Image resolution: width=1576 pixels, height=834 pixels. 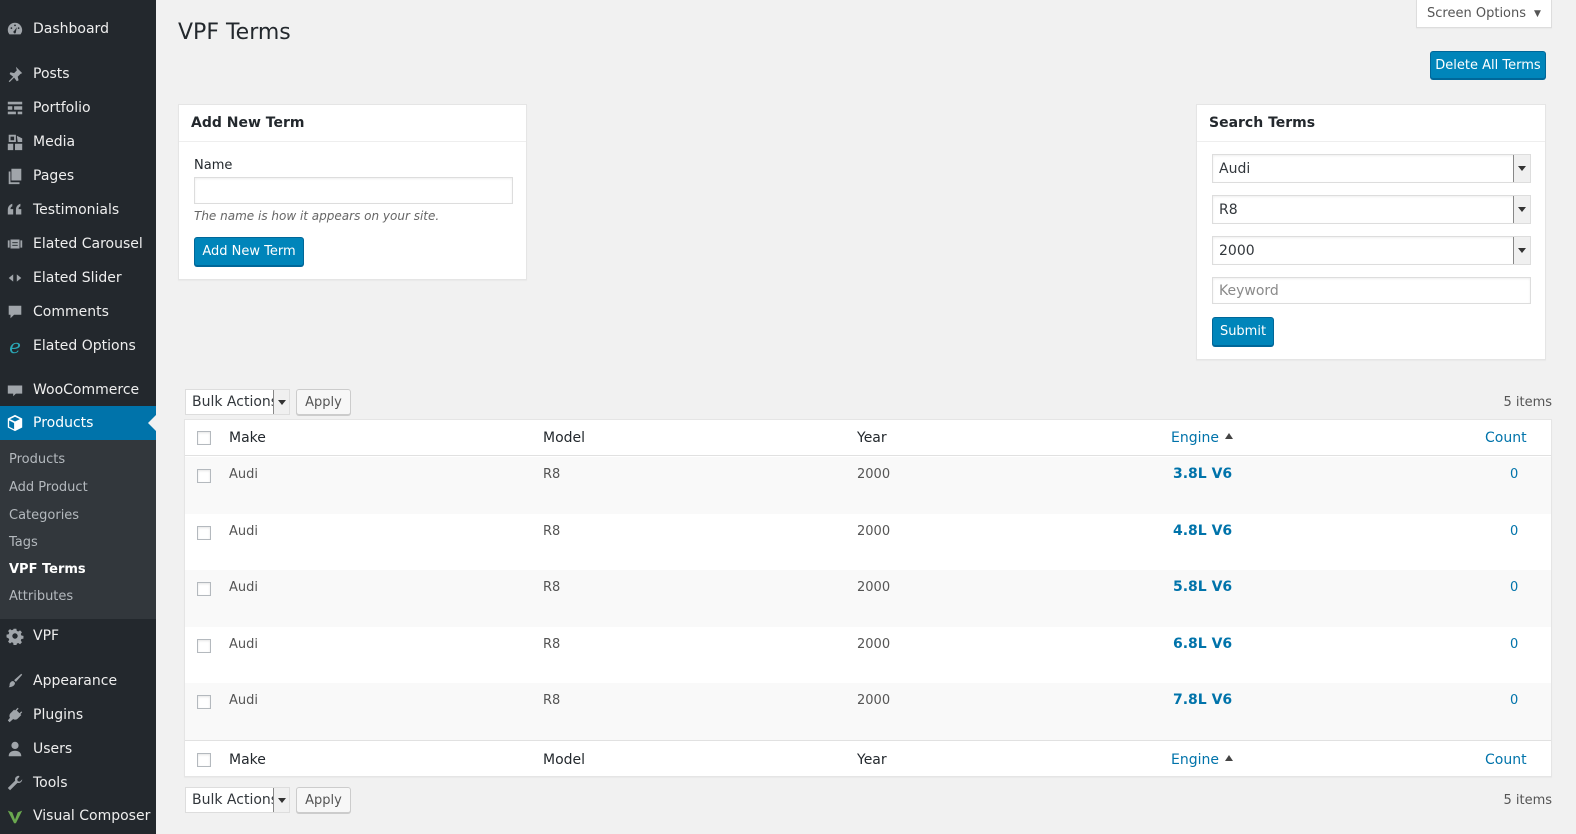 What do you see at coordinates (15, 29) in the screenshot?
I see `dashboard-icon` at bounding box center [15, 29].